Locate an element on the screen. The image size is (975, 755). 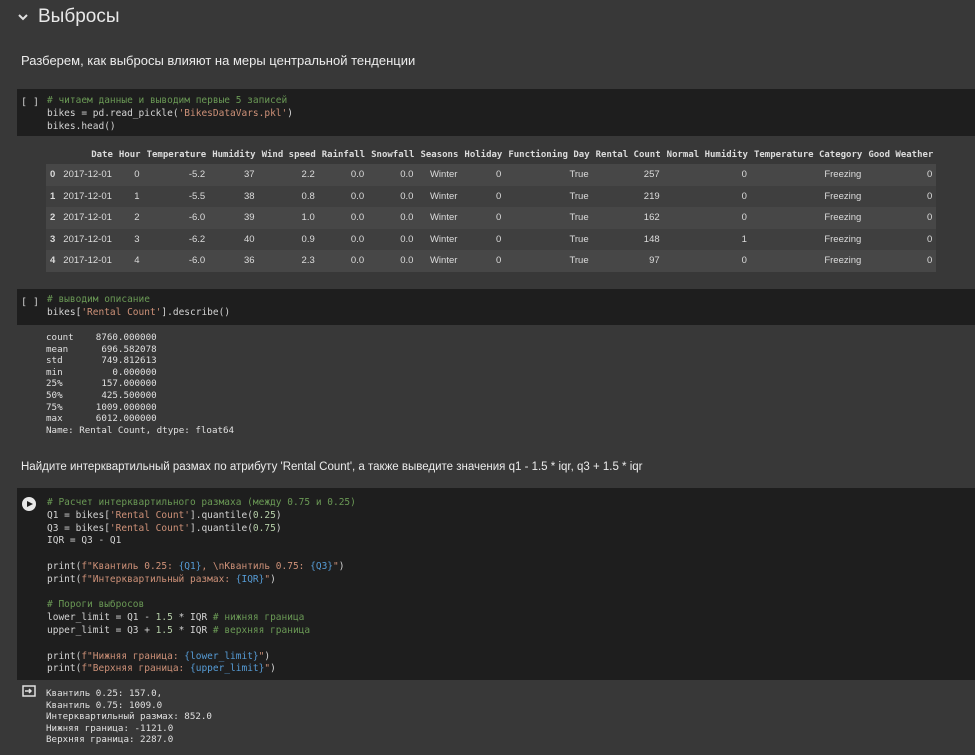
table-cell: 2.3 is located at coordinates (308, 261).